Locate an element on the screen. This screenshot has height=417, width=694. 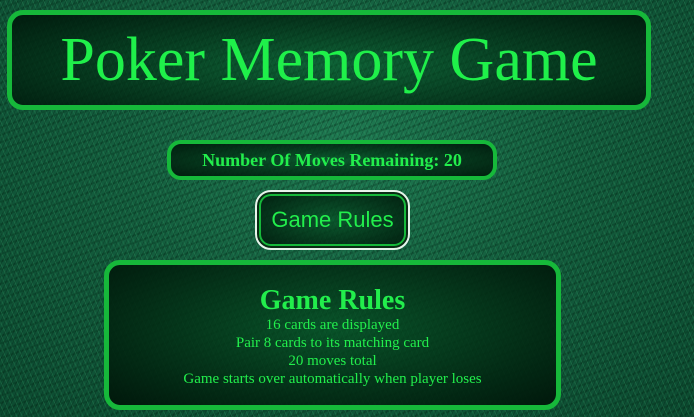
game-rules-button-label: Game Rules is located at coordinates (332, 219).